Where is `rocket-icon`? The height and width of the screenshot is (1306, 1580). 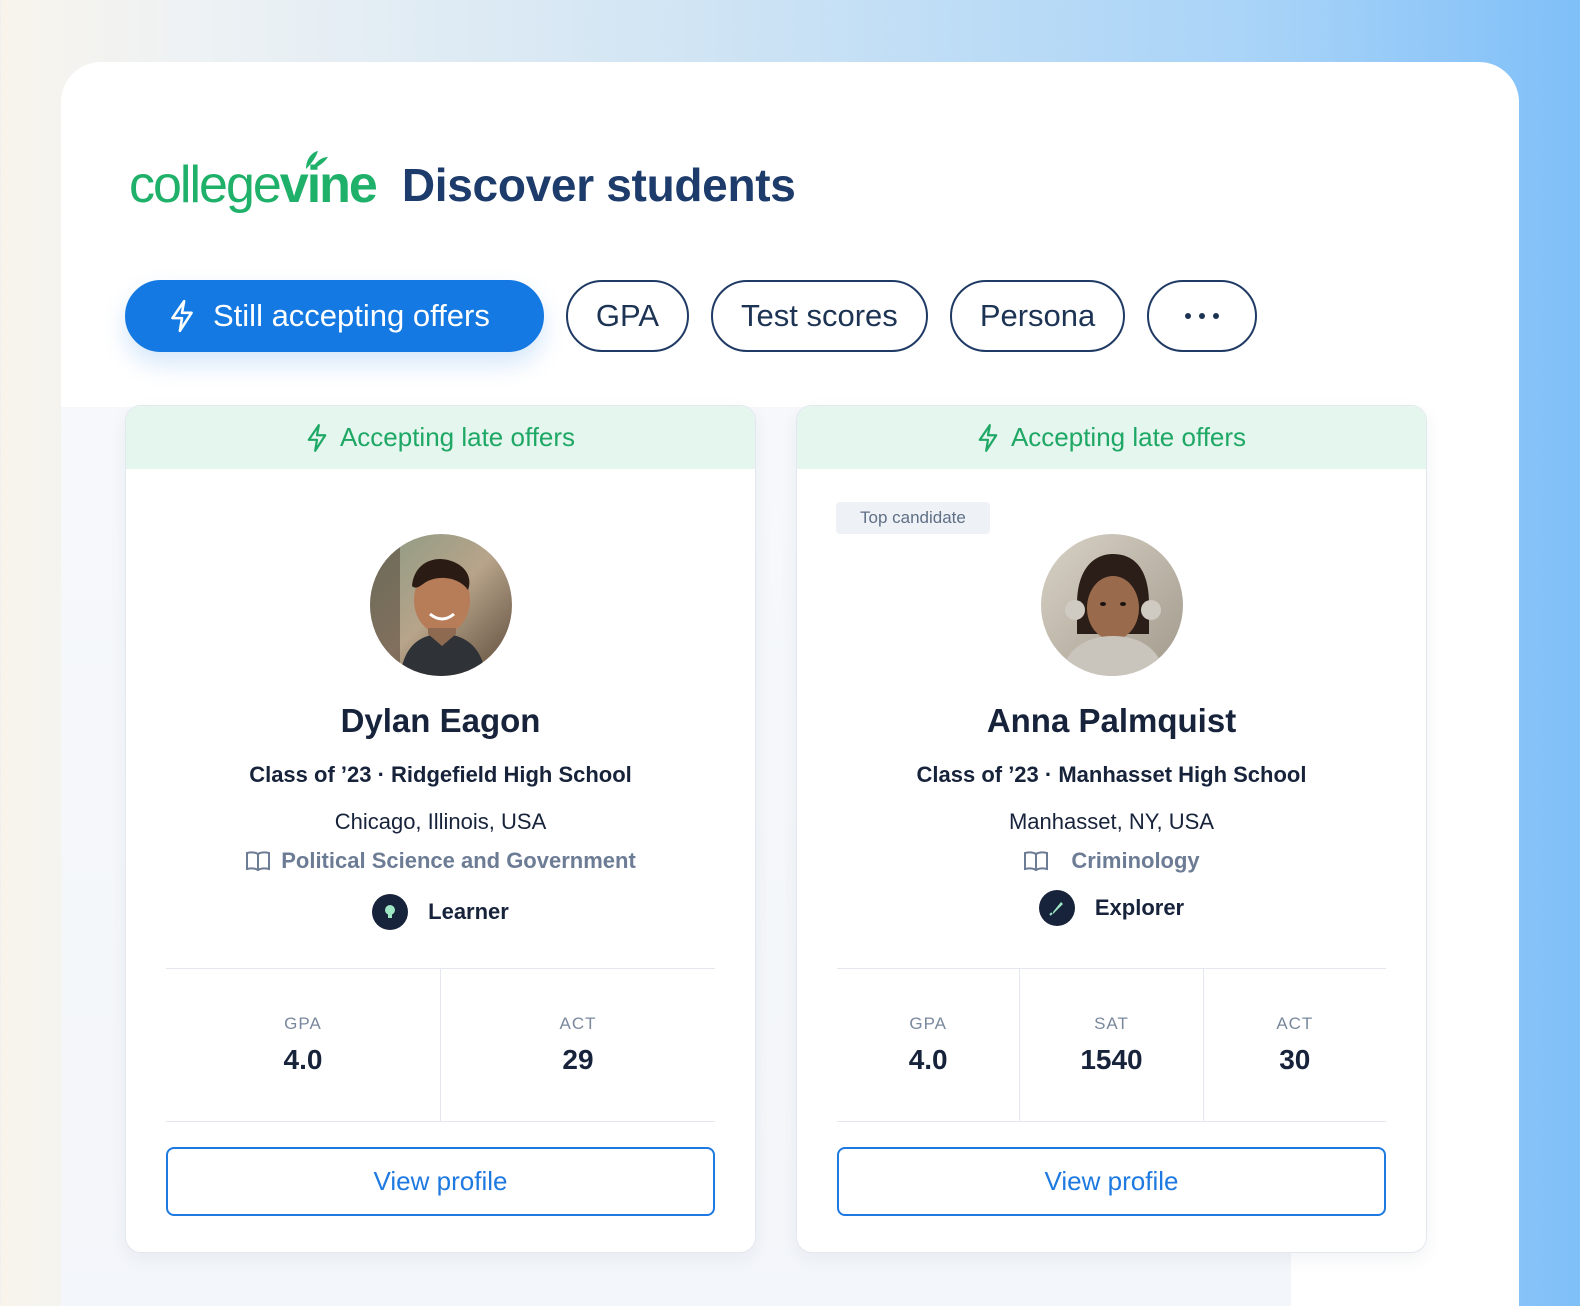
rocket-icon is located at coordinates (1056, 908).